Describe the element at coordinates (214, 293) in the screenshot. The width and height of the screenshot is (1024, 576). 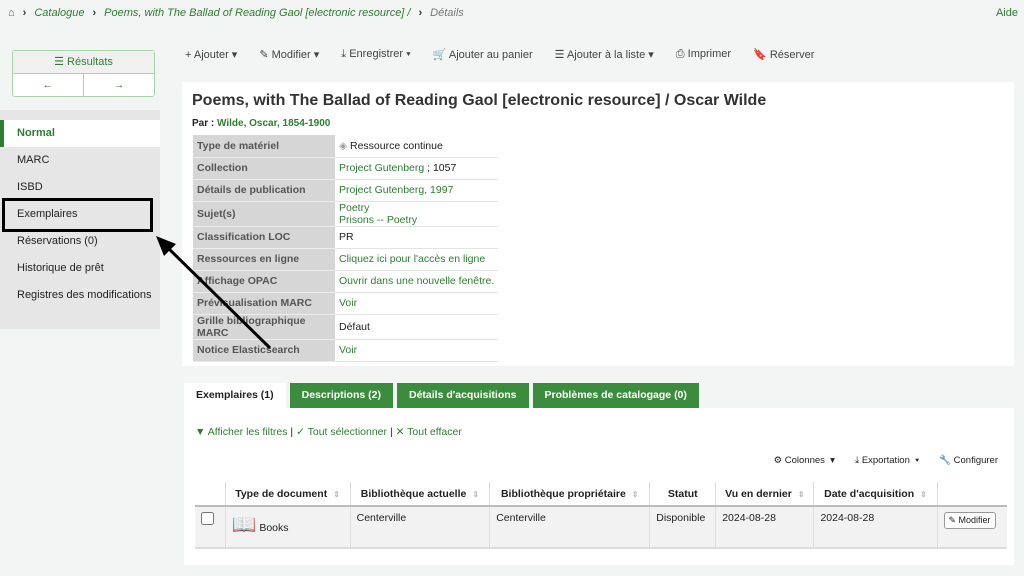
I see `annotation-arrow` at that location.